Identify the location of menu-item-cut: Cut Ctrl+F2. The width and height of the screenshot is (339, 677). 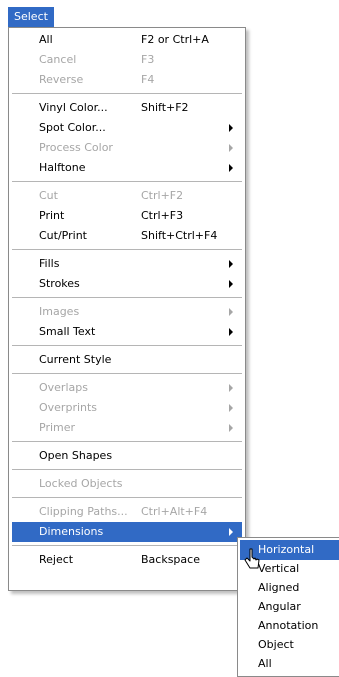
(127, 196).